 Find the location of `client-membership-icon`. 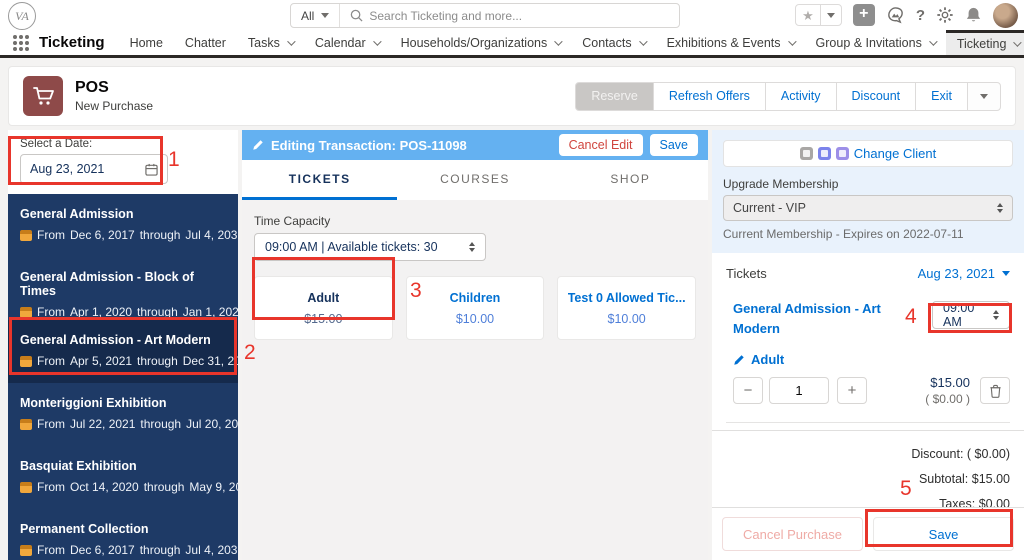

client-membership-icon is located at coordinates (842, 153).